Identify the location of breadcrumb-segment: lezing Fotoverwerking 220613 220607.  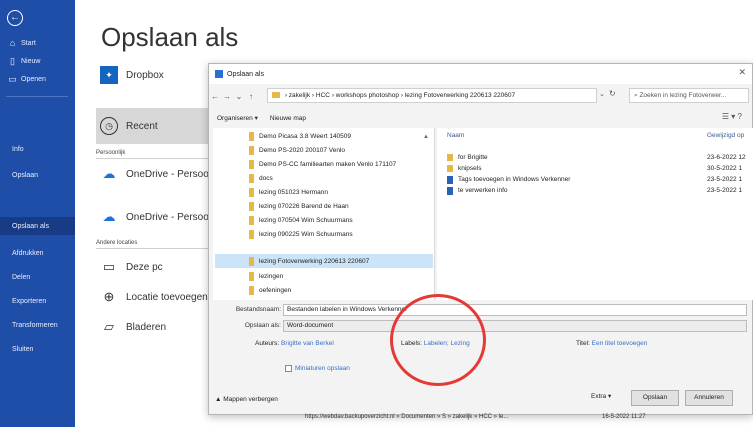
(460, 95).